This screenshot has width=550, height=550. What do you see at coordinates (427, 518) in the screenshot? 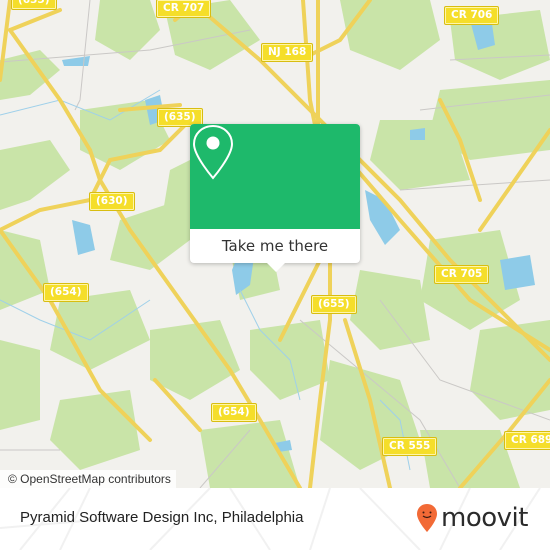
I see `moovit-pin-icon` at bounding box center [427, 518].